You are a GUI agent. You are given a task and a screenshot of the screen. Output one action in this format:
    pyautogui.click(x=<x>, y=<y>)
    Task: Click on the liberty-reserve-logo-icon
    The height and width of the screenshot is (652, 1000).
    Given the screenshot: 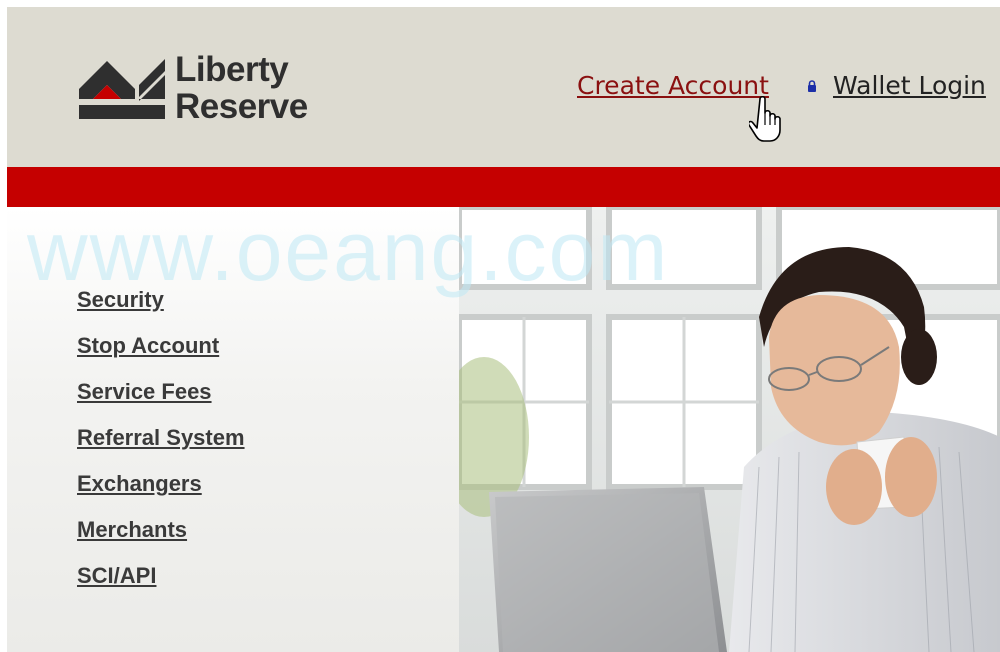 What is the action you would take?
    pyautogui.click(x=122, y=89)
    